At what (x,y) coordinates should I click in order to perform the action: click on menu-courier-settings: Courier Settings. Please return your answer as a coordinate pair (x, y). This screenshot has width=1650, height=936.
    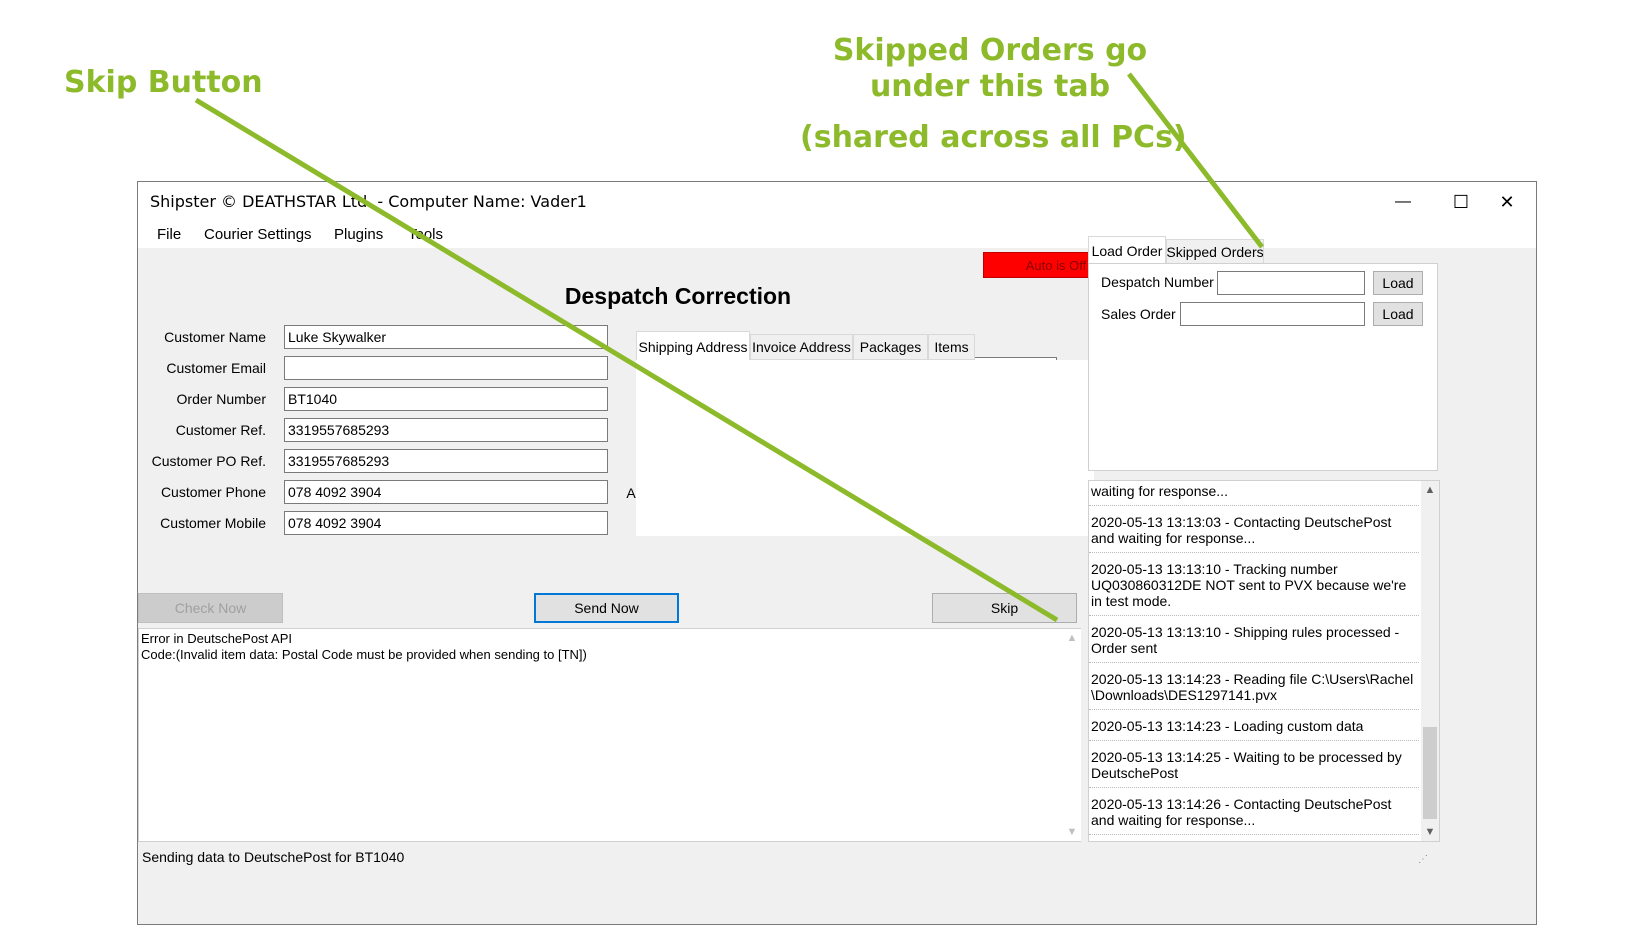
    Looking at the image, I should click on (258, 234).